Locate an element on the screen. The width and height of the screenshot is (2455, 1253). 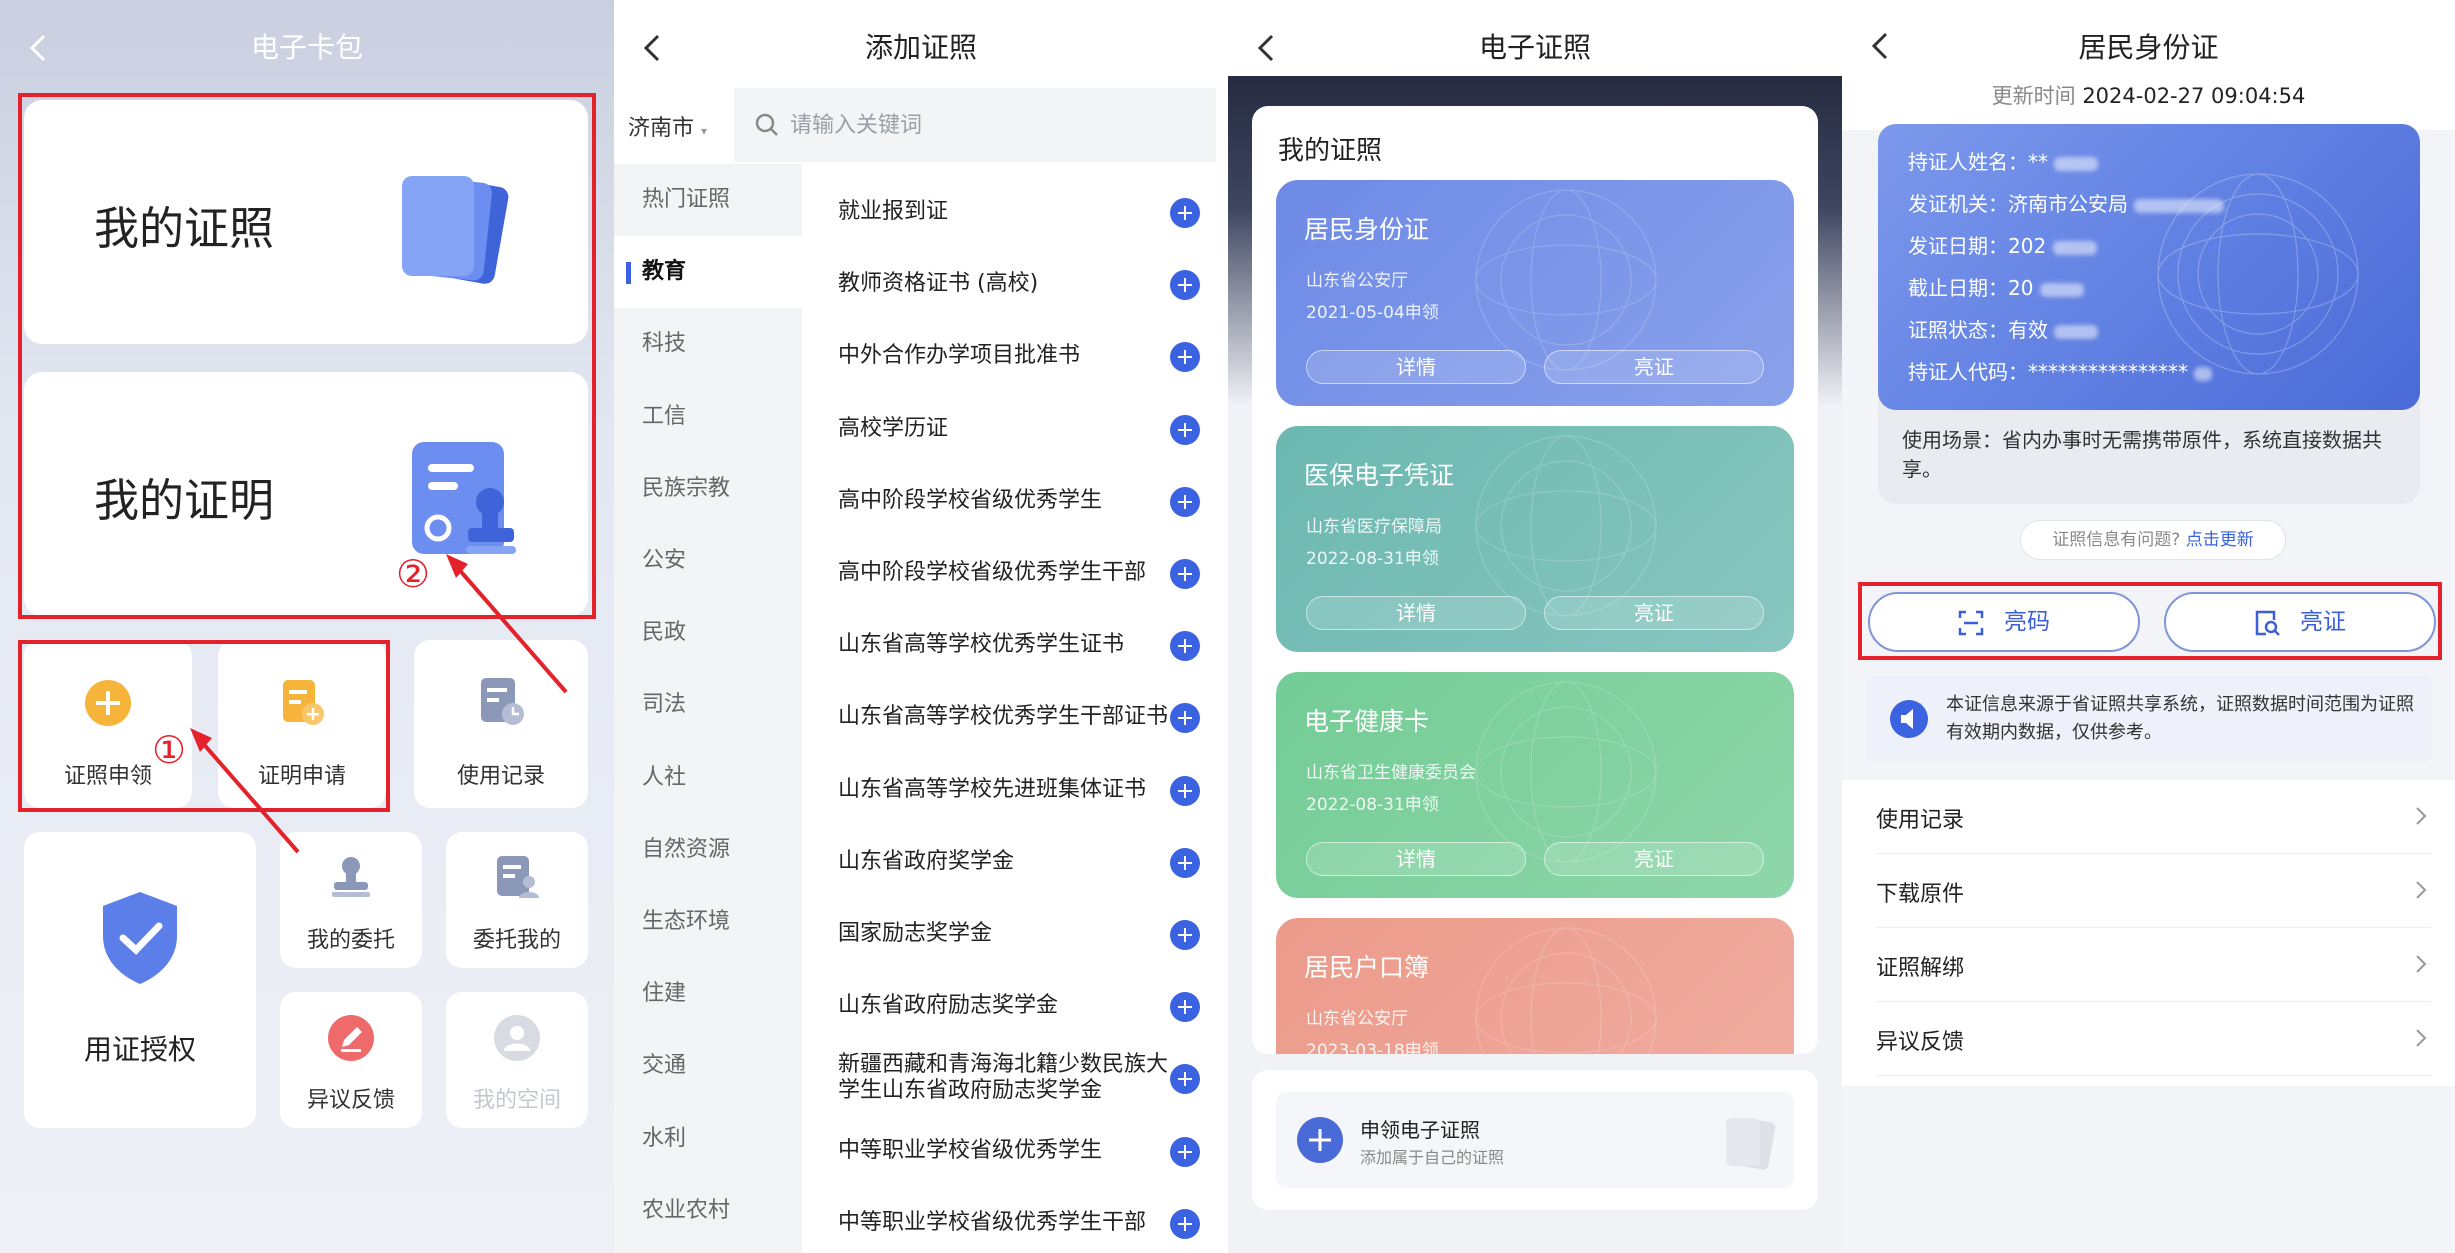
cert-card: 居民户口簿山东省公安厅2023-03-18申领详情亮证 is located at coordinates (1535, 986).